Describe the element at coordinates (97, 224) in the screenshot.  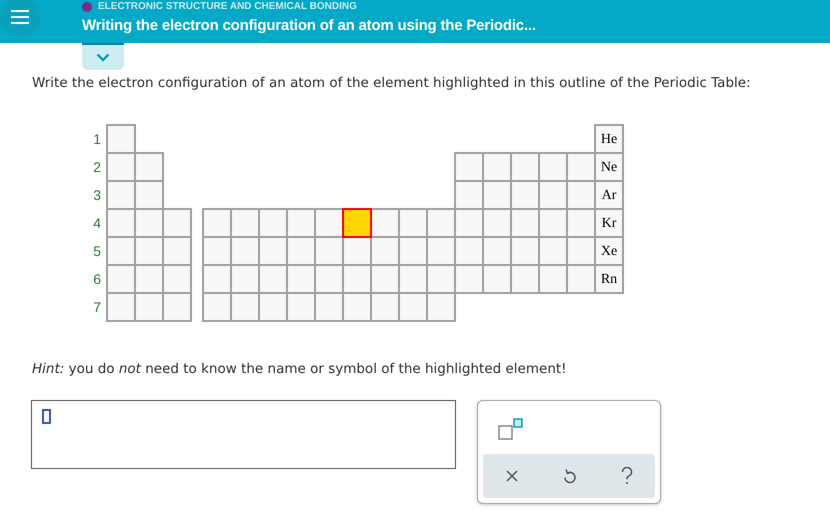
I see `period-number: 4` at that location.